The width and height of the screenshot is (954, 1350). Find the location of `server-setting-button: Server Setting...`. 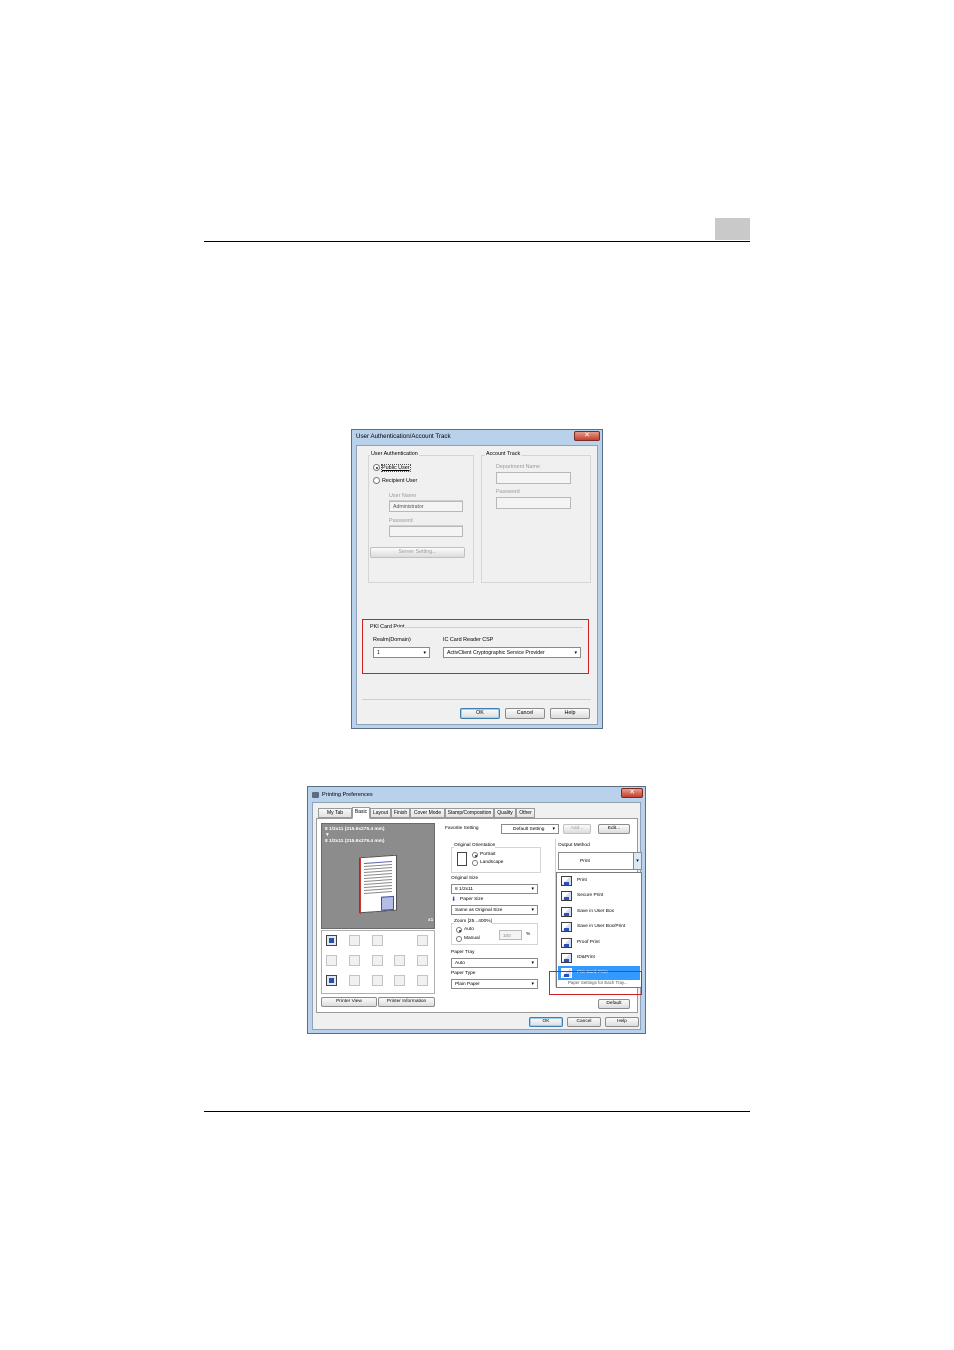

server-setting-button: Server Setting... is located at coordinates (417, 552).